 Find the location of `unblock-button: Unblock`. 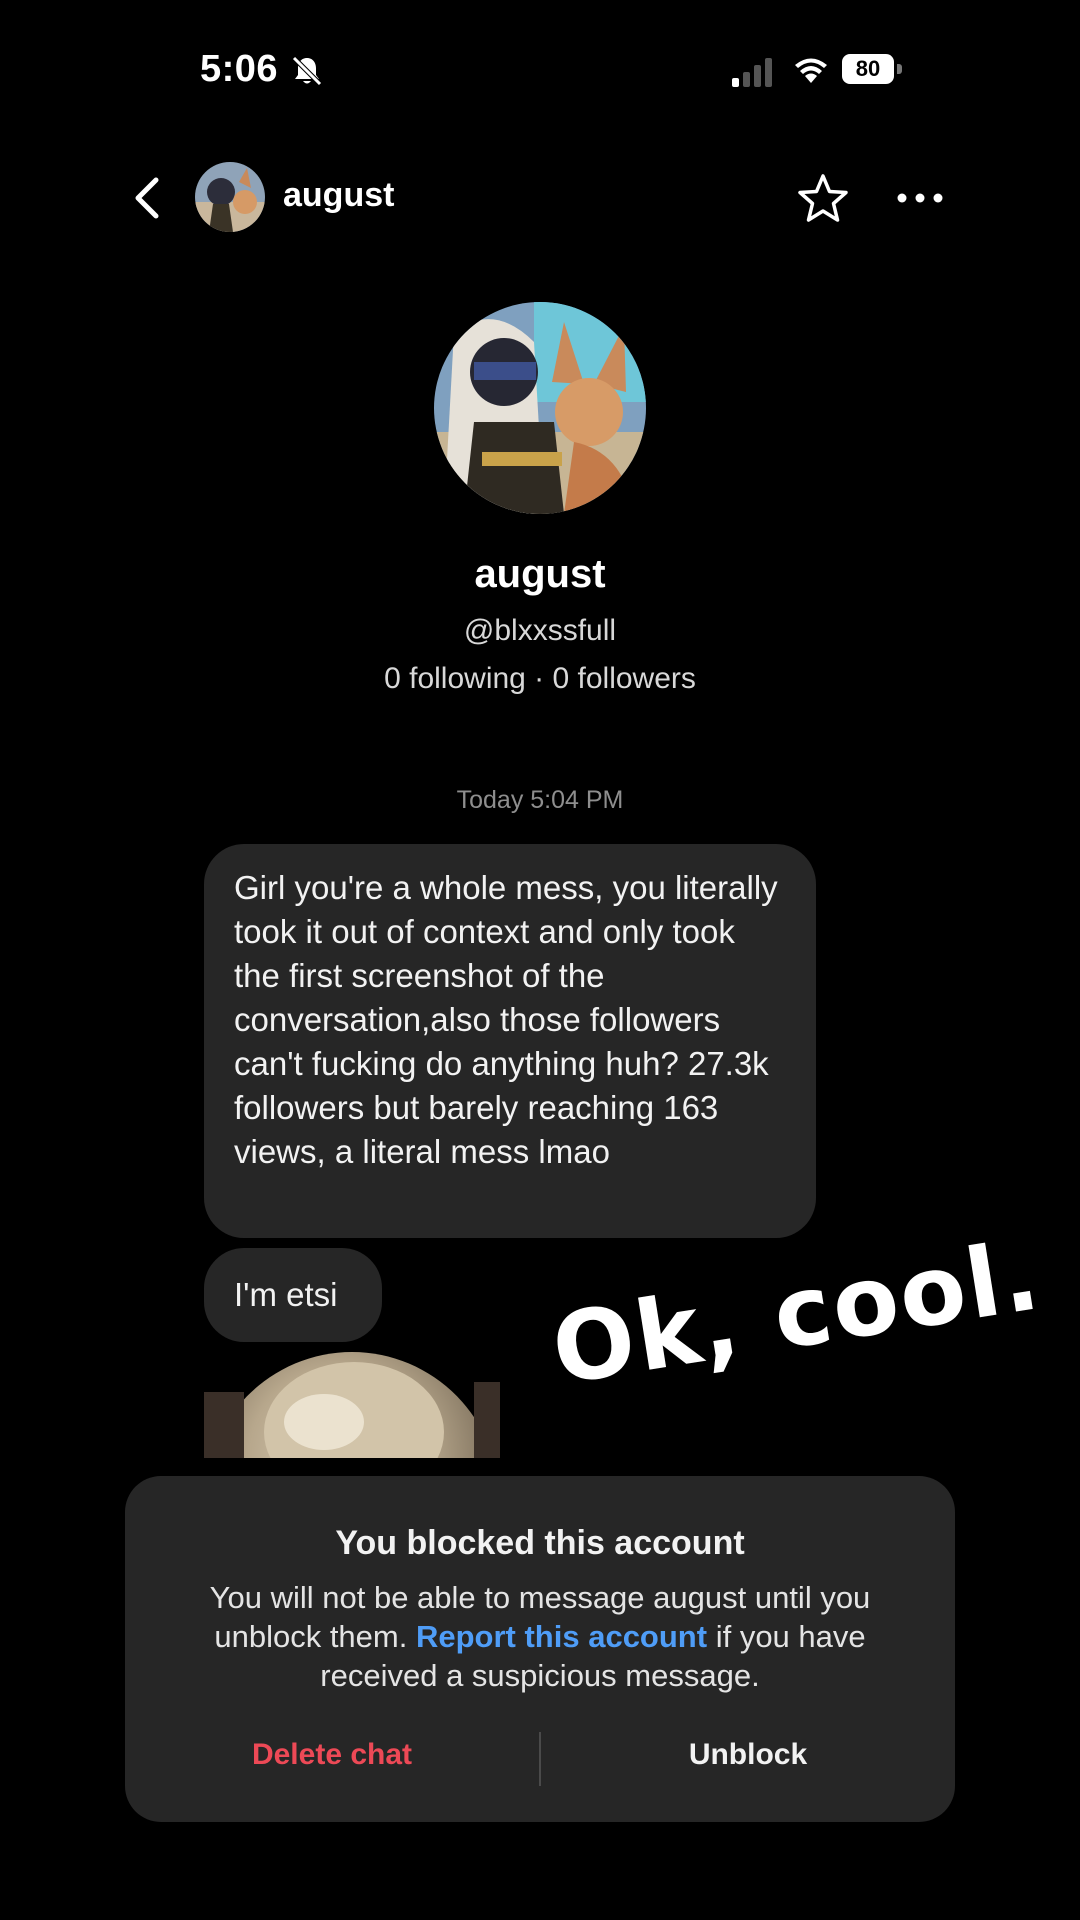

unblock-button: Unblock is located at coordinates (748, 1755).